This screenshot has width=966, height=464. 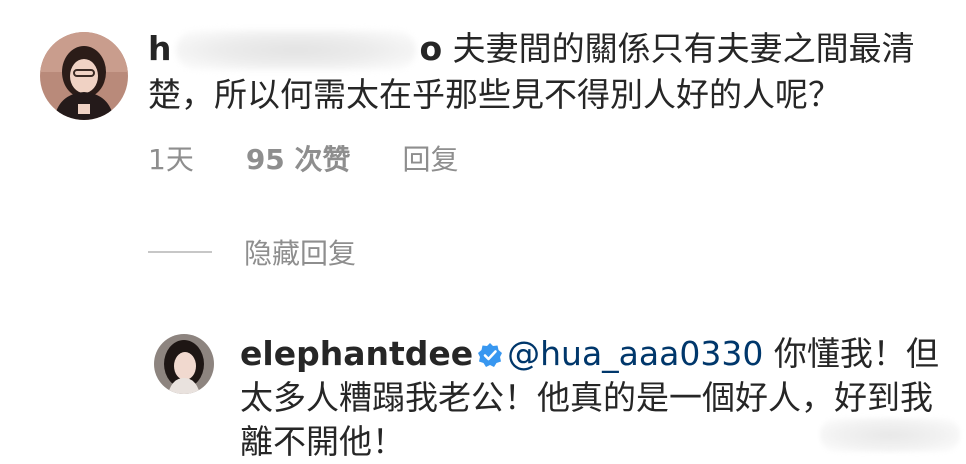 I want to click on hidden-replies-toggle: 隐藏回复, so click(x=252, y=252).